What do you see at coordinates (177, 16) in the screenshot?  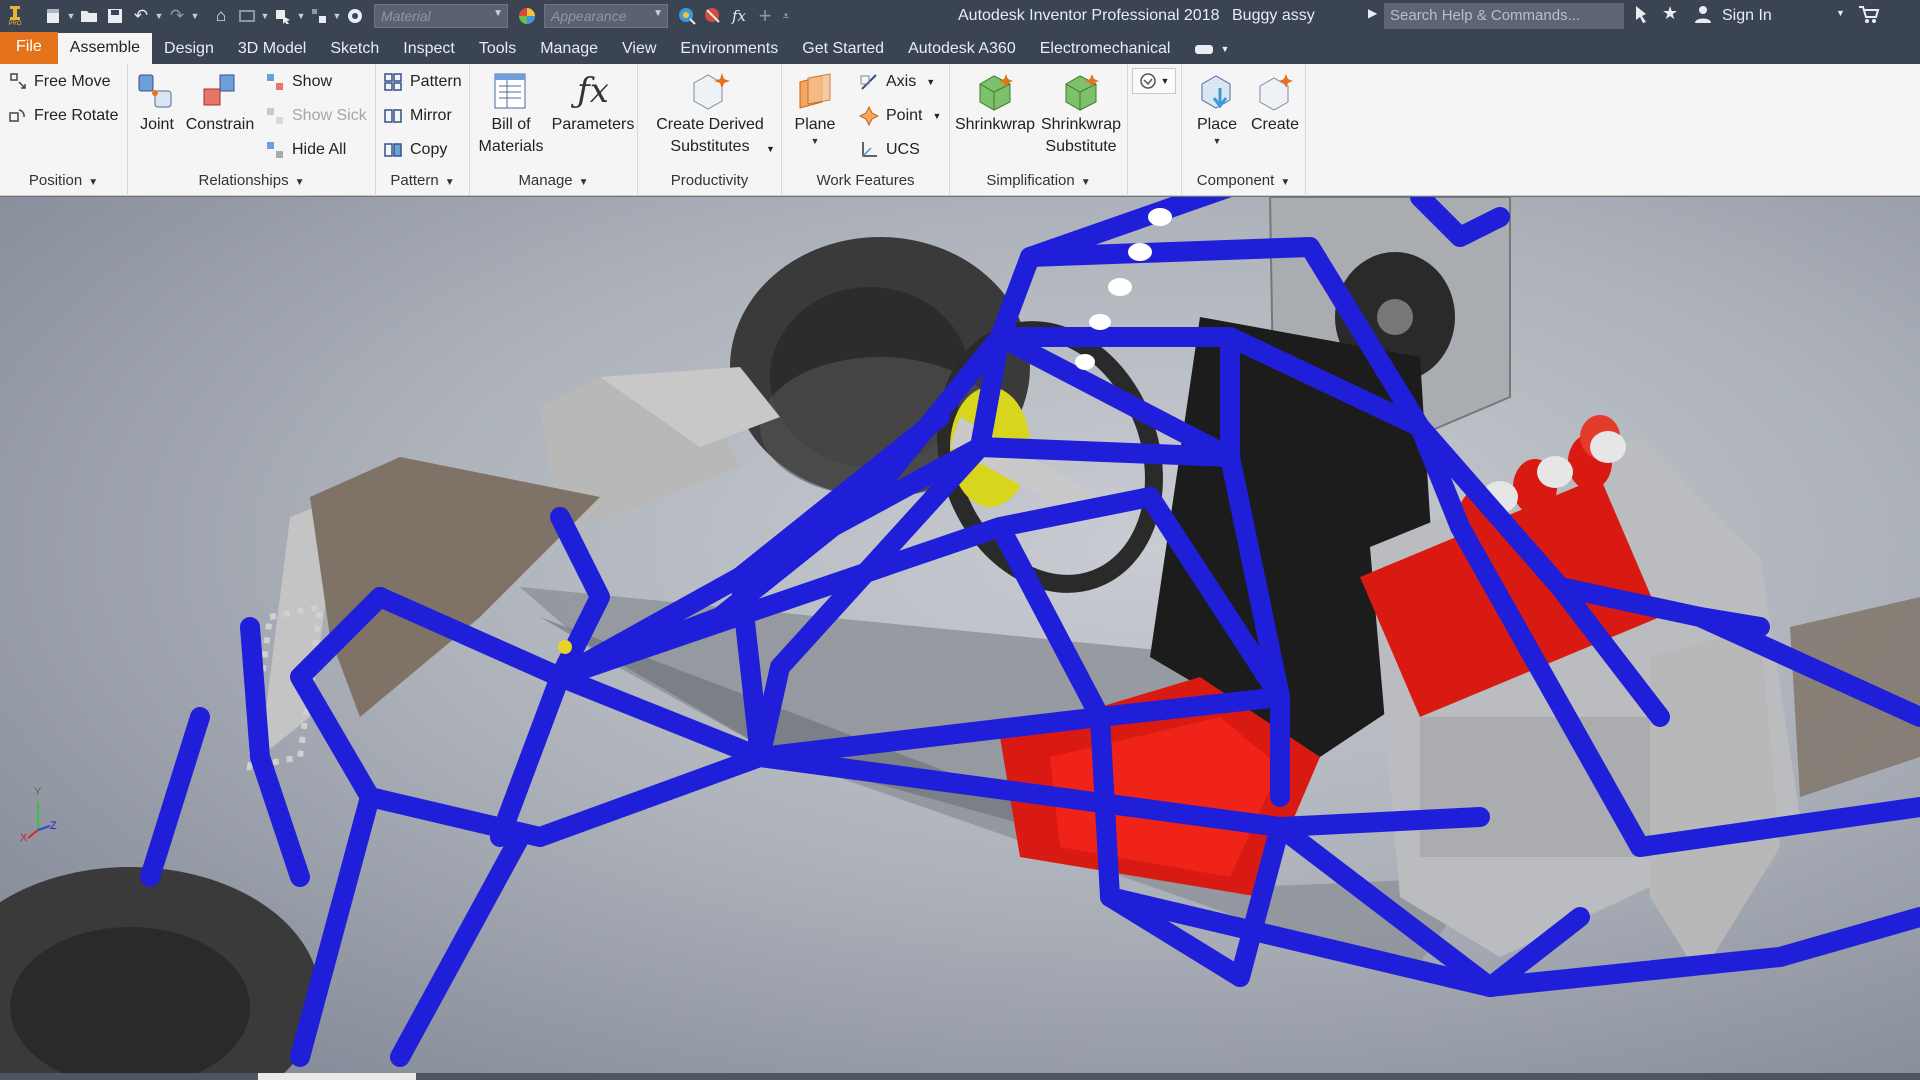 I see `redo-icon: ↷` at bounding box center [177, 16].